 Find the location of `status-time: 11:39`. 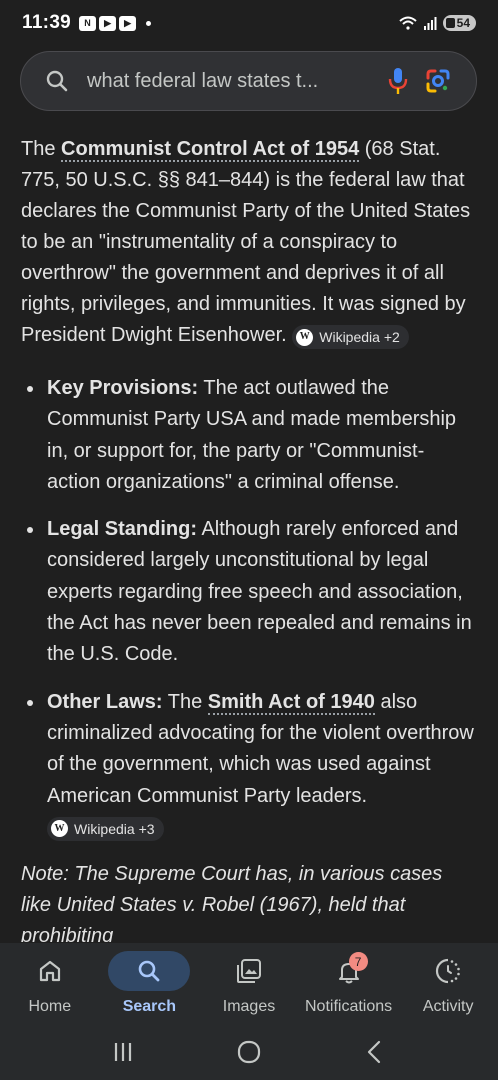

status-time: 11:39 is located at coordinates (47, 22).